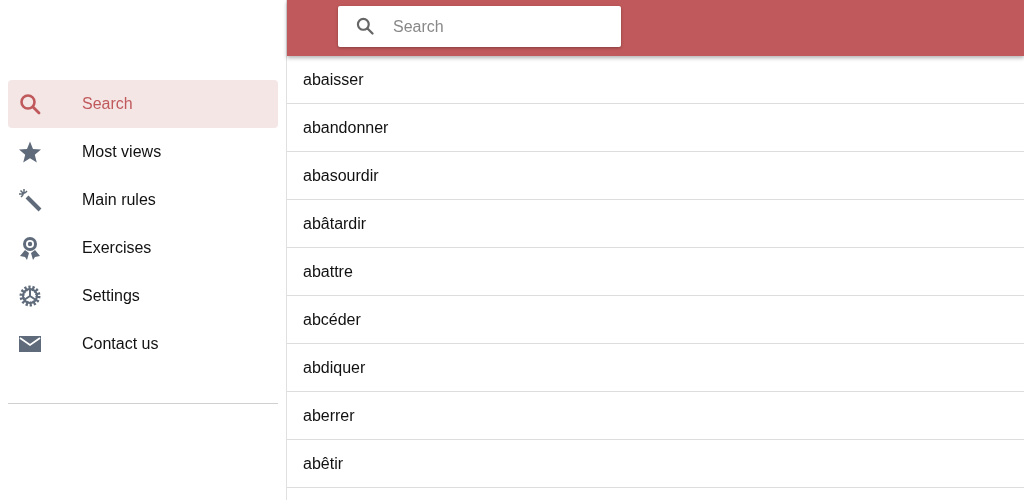  Describe the element at coordinates (30, 200) in the screenshot. I see `magic-wand-icon` at that location.